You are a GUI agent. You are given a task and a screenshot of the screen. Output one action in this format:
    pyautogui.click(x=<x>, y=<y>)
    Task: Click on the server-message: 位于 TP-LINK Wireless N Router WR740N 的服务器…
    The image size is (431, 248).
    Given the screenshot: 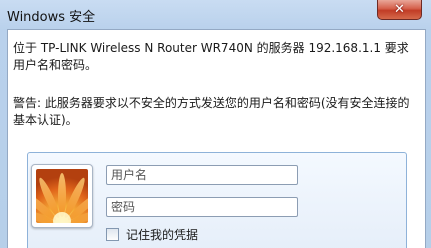 What is the action you would take?
    pyautogui.click(x=211, y=56)
    